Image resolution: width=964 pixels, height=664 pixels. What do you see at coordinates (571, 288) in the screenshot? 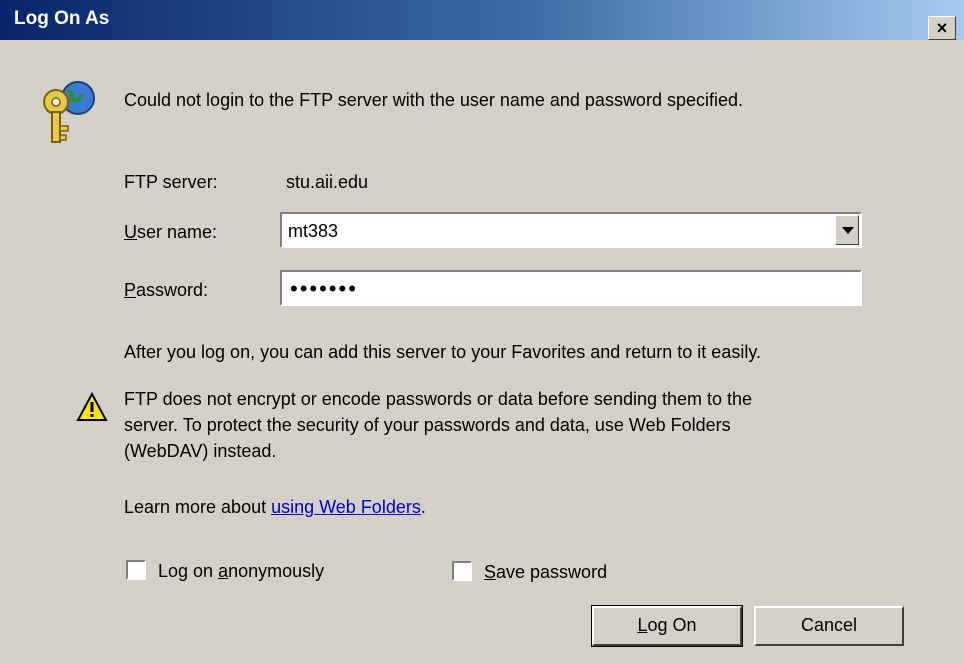
I see `password-field: •••••••` at bounding box center [571, 288].